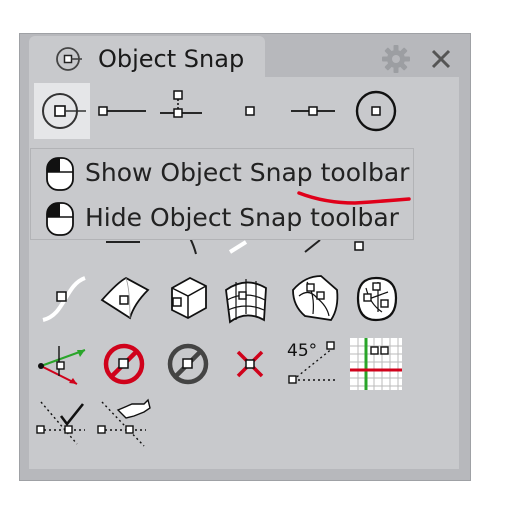  What do you see at coordinates (313, 111) in the screenshot?
I see `snap-mid-icon` at bounding box center [313, 111].